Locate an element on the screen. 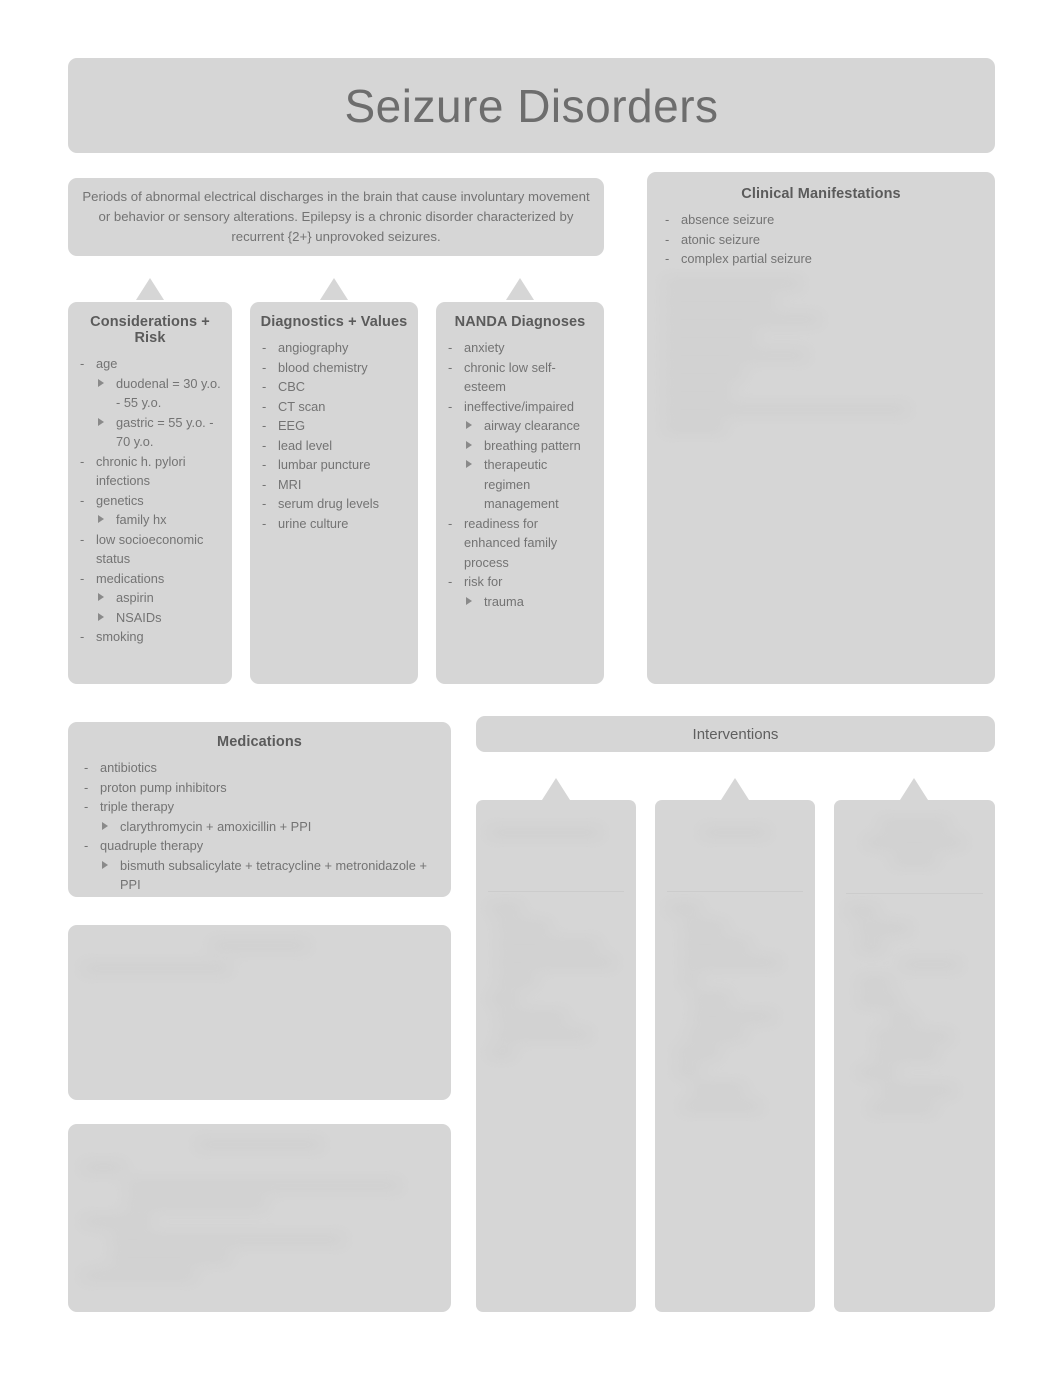  diagnostics-values-heading: Diagnostics + Values is located at coordinates (334, 322).